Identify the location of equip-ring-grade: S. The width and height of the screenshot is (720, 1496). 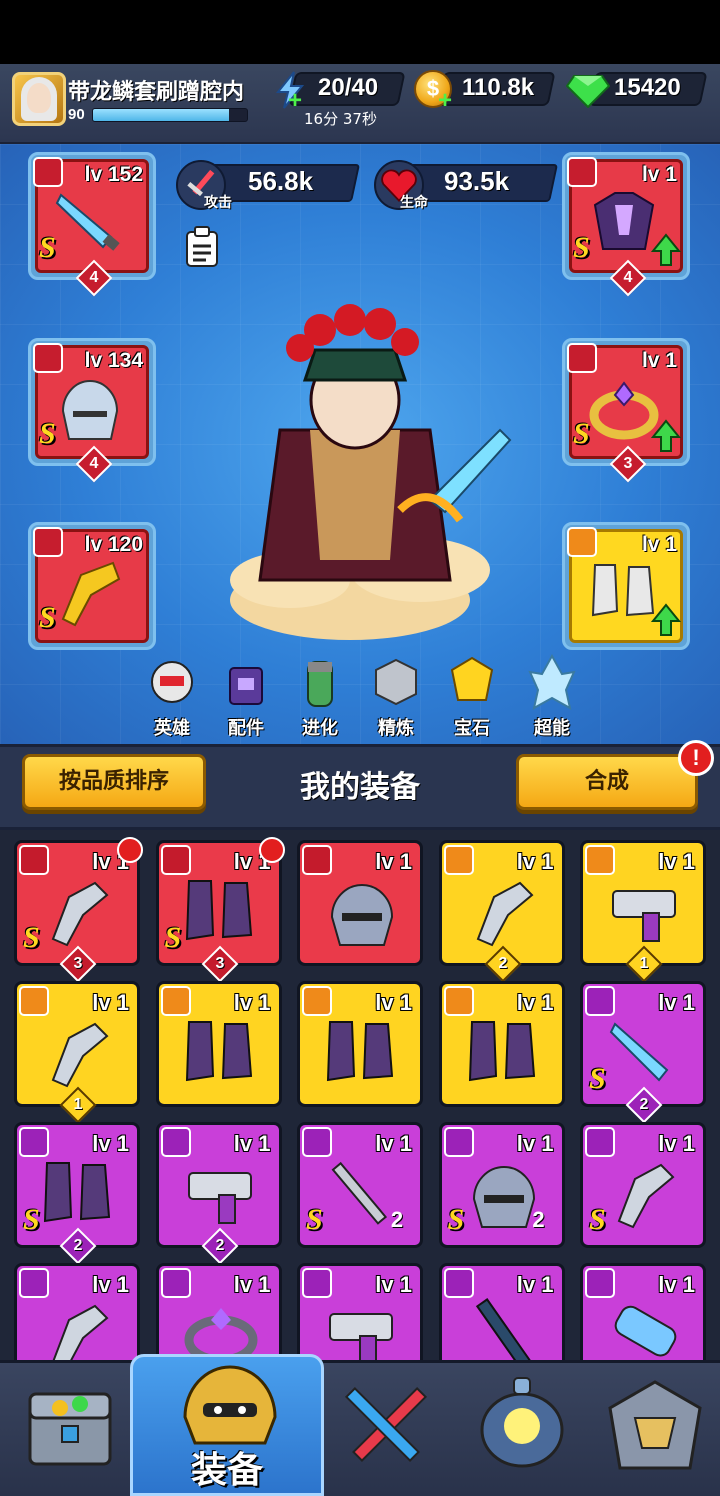
(581, 433).